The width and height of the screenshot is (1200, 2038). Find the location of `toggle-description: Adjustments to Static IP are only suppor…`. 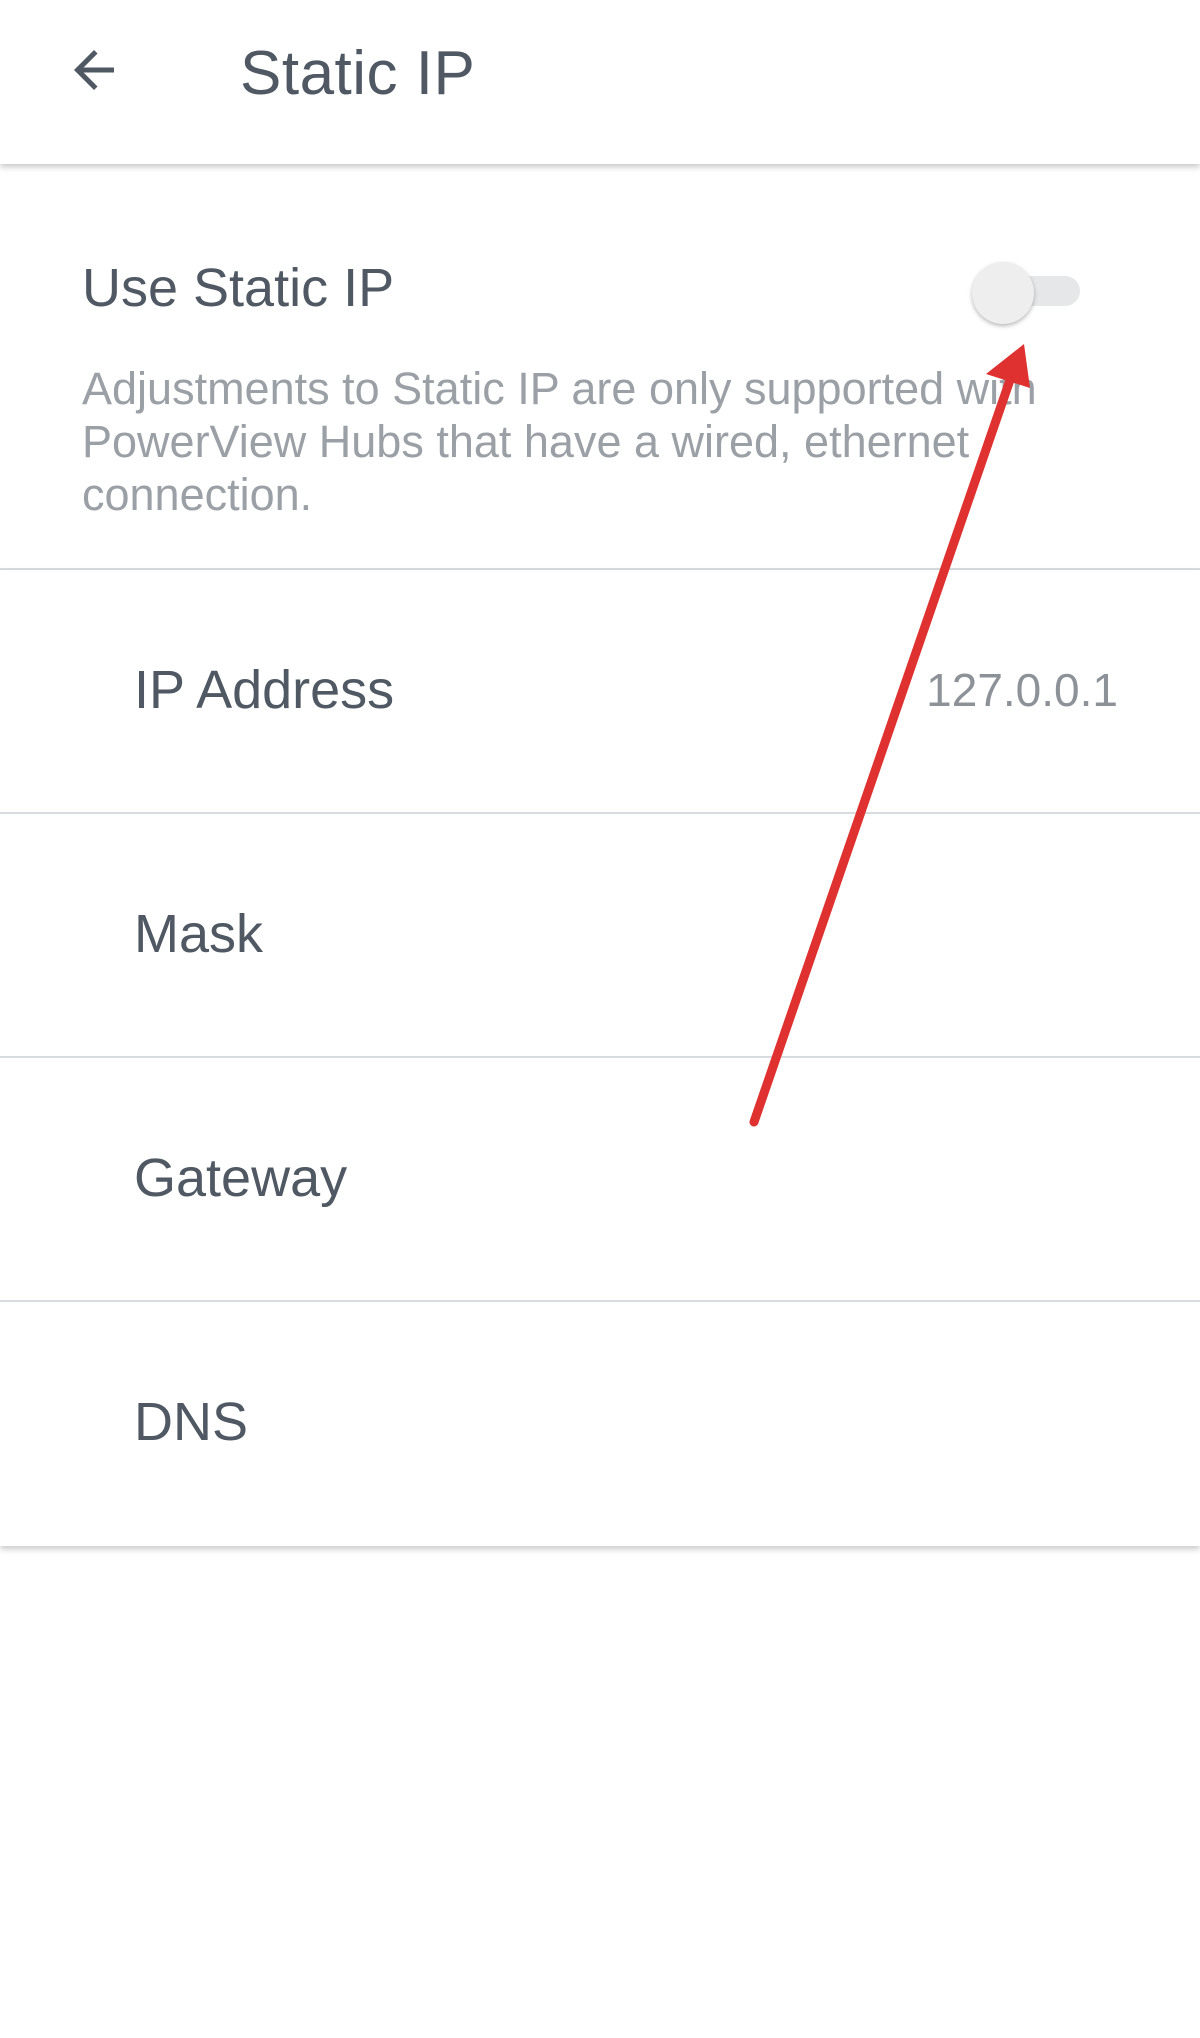

toggle-description: Adjustments to Static IP are only suppor… is located at coordinates (559, 441).